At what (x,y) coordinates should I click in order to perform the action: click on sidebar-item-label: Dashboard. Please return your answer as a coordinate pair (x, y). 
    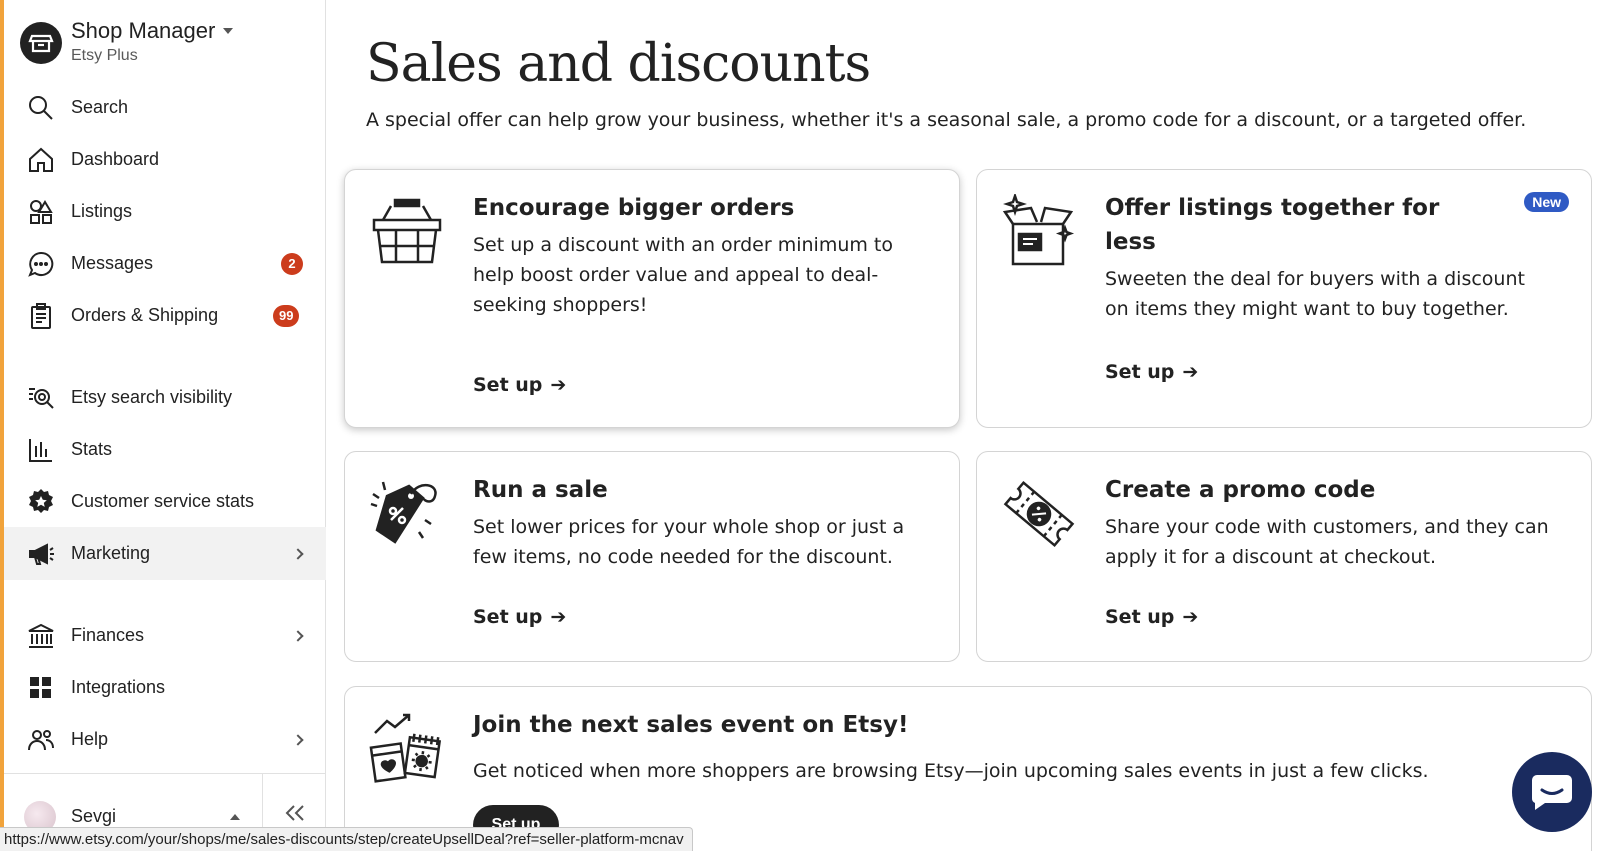
    Looking at the image, I should click on (115, 159).